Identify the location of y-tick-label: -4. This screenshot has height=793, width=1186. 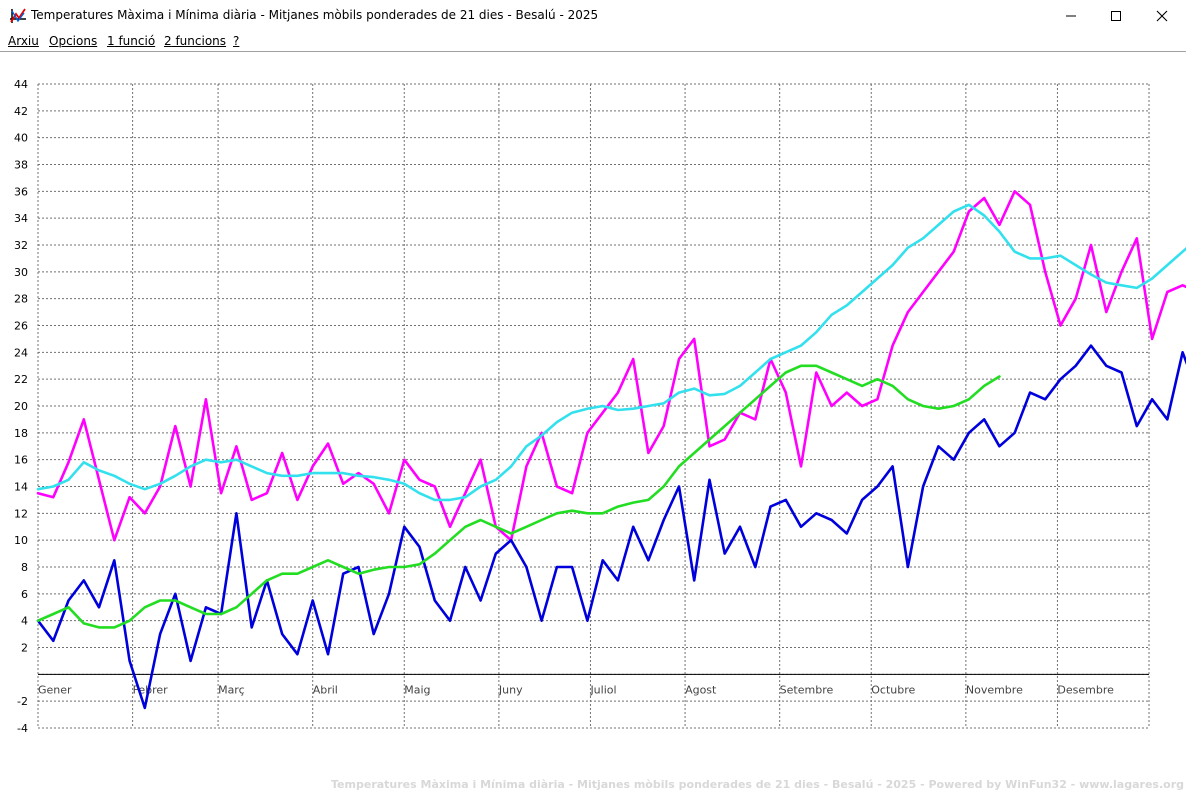
(22, 728).